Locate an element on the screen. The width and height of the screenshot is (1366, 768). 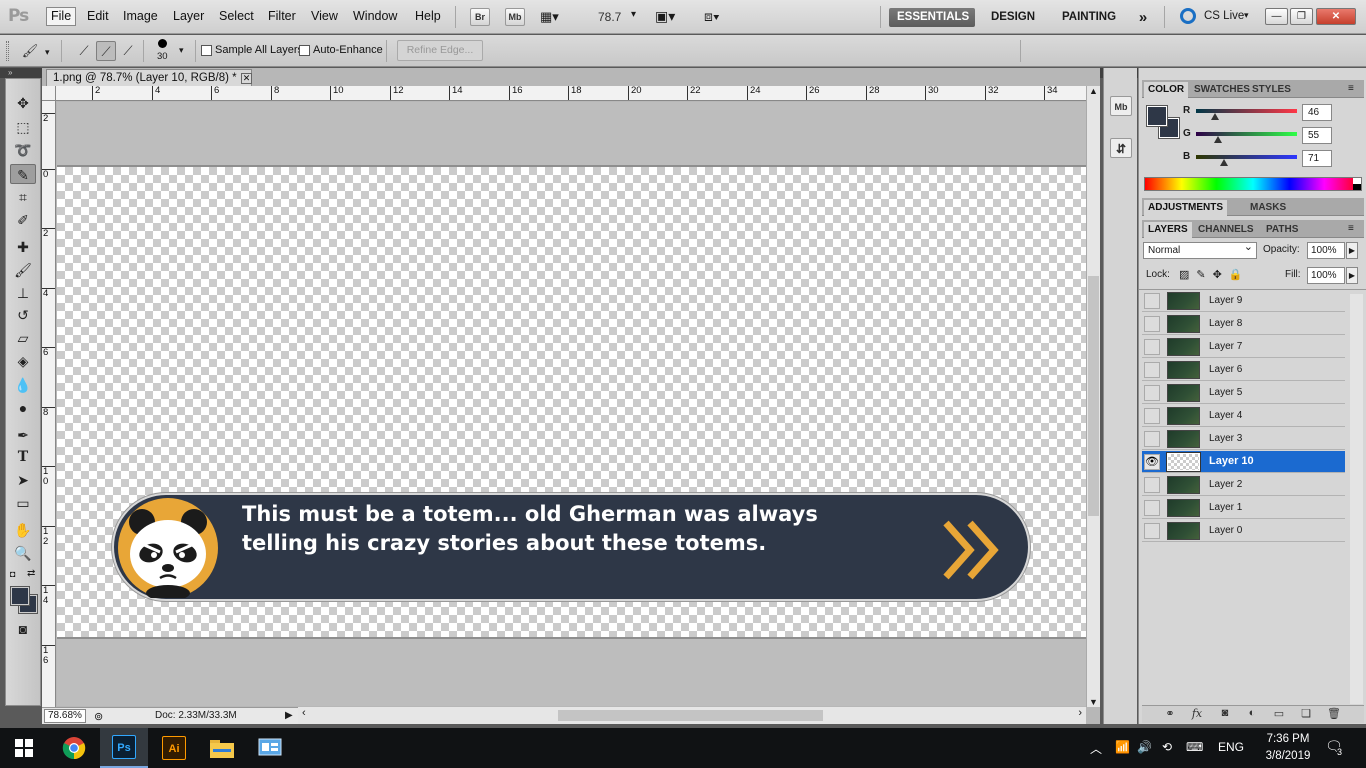
layer-name: Layer 0 is located at coordinates (1225, 530).